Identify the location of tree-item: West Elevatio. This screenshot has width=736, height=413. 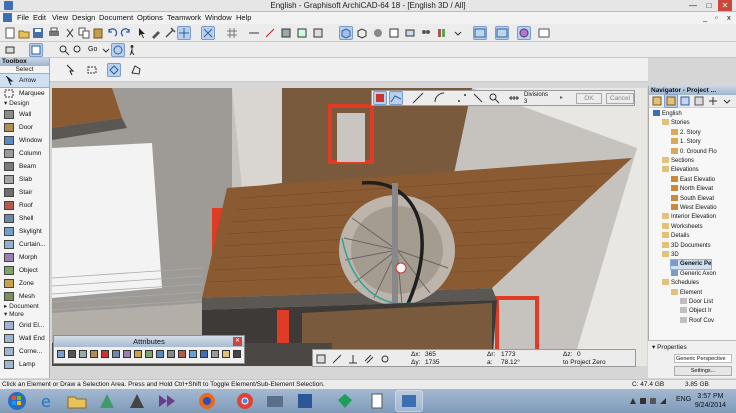
(694, 208).